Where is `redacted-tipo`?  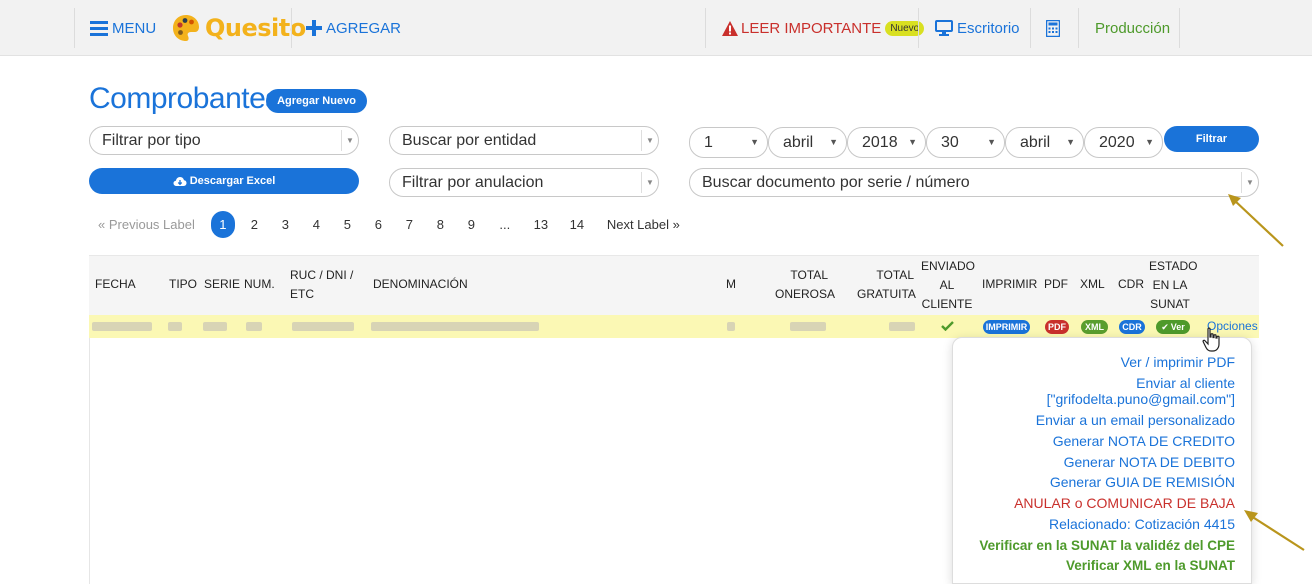 redacted-tipo is located at coordinates (175, 326).